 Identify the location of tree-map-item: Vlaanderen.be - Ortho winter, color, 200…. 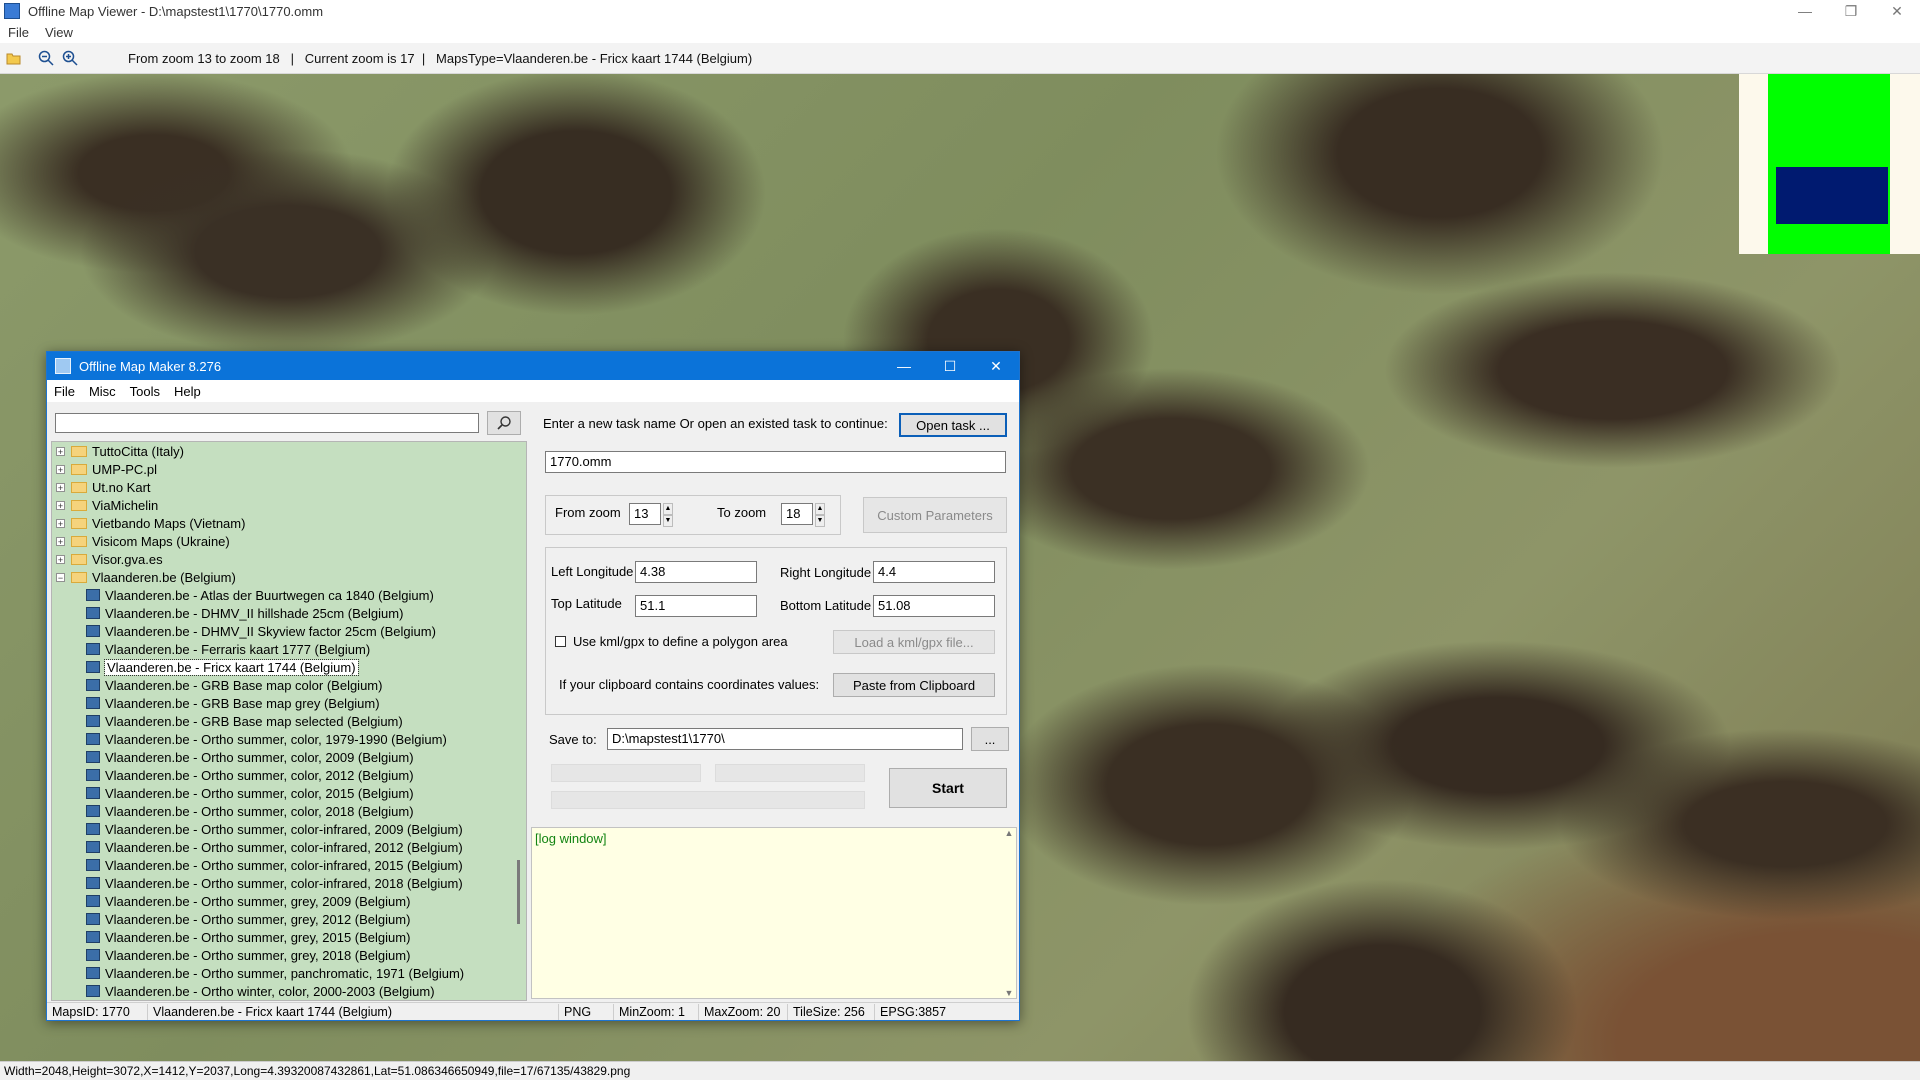
(289, 991).